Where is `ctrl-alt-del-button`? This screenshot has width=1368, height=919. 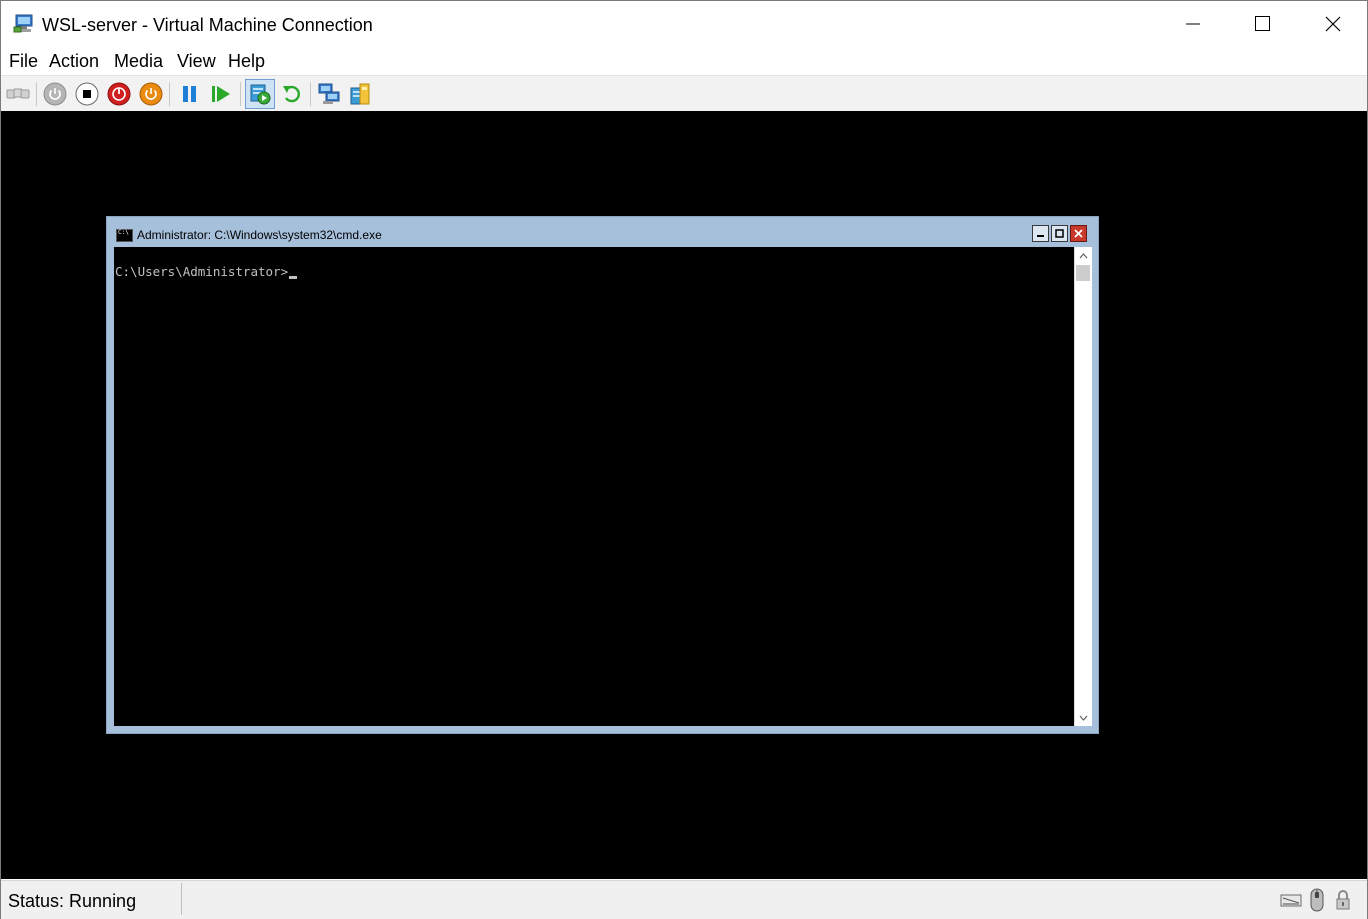 ctrl-alt-del-button is located at coordinates (18, 94).